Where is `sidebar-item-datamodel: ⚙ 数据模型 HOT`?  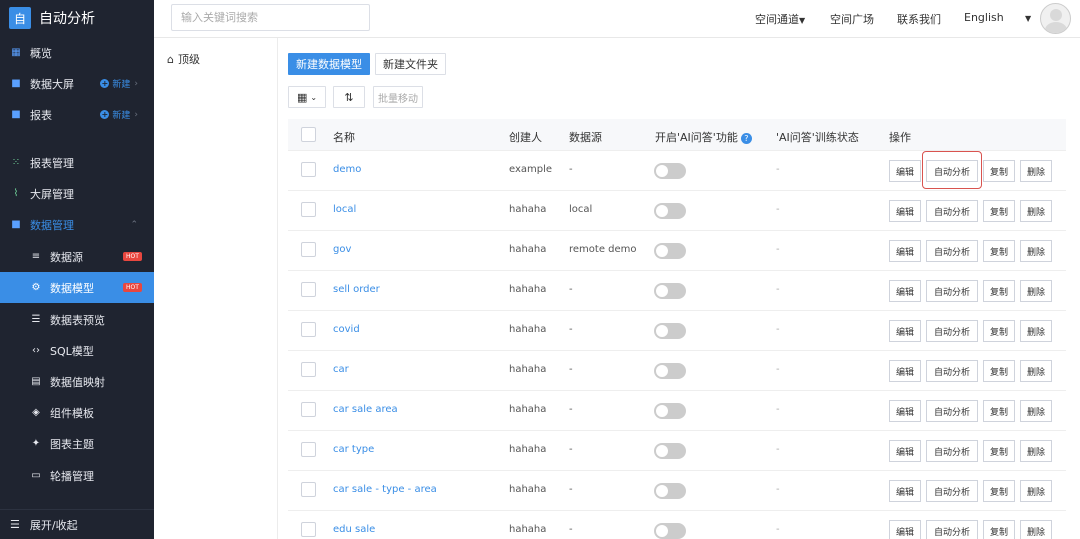
sidebar-item-datamodel: ⚙ 数据模型 HOT is located at coordinates (77, 287).